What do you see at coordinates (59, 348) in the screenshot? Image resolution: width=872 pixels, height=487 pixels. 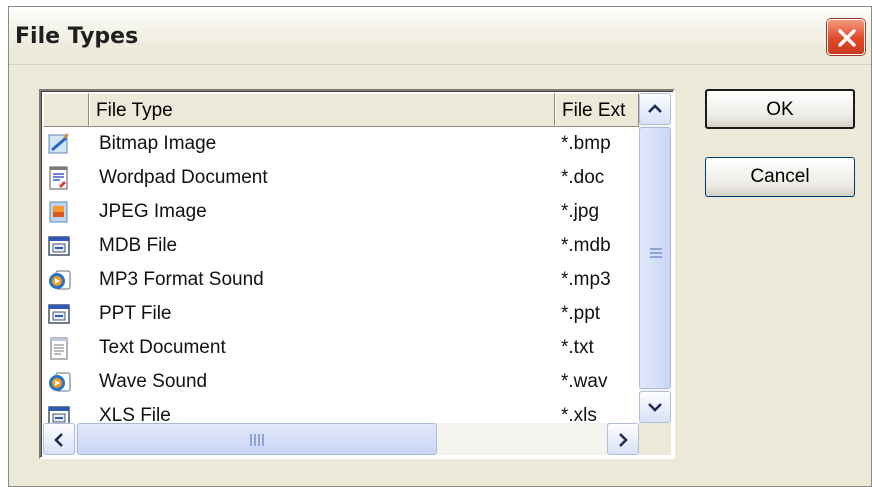 I see `notepad-icon` at bounding box center [59, 348].